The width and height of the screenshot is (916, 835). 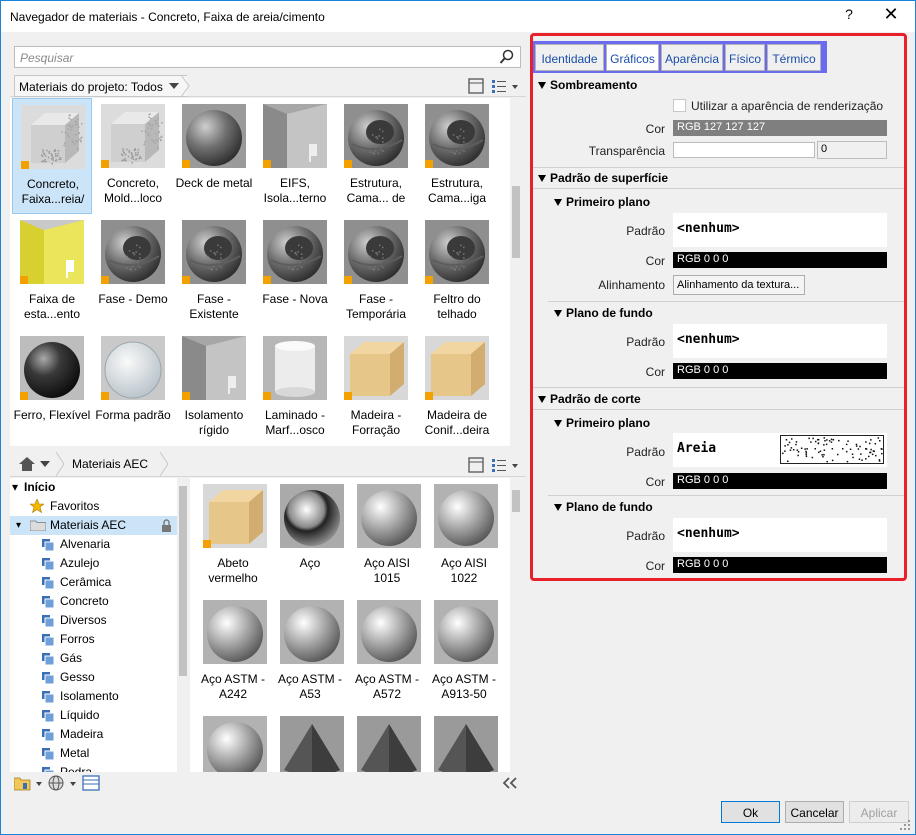 I want to click on material-tile: Estrutura, Cama...iga, so click(x=457, y=156).